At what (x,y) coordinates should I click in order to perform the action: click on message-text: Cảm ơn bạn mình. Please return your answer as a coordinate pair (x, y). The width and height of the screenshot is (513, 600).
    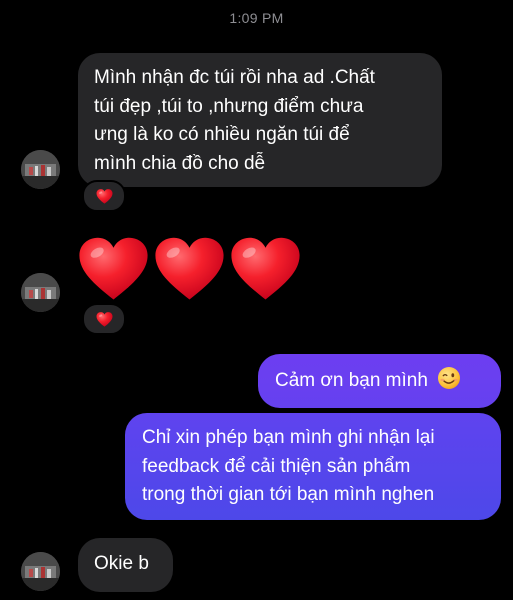
    Looking at the image, I should click on (351, 380).